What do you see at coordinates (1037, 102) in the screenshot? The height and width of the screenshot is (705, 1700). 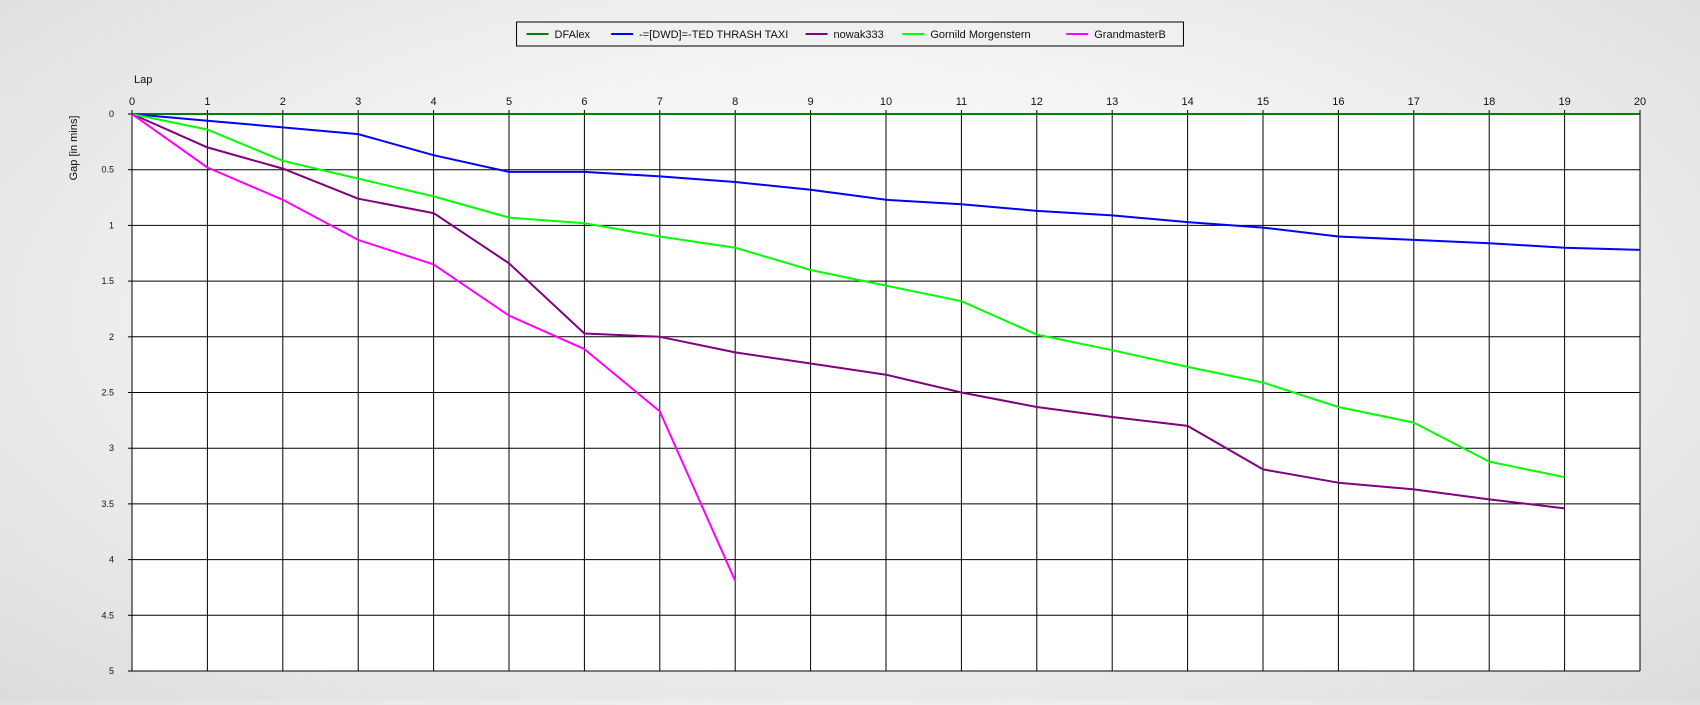 I see `x-tick-label: 12` at bounding box center [1037, 102].